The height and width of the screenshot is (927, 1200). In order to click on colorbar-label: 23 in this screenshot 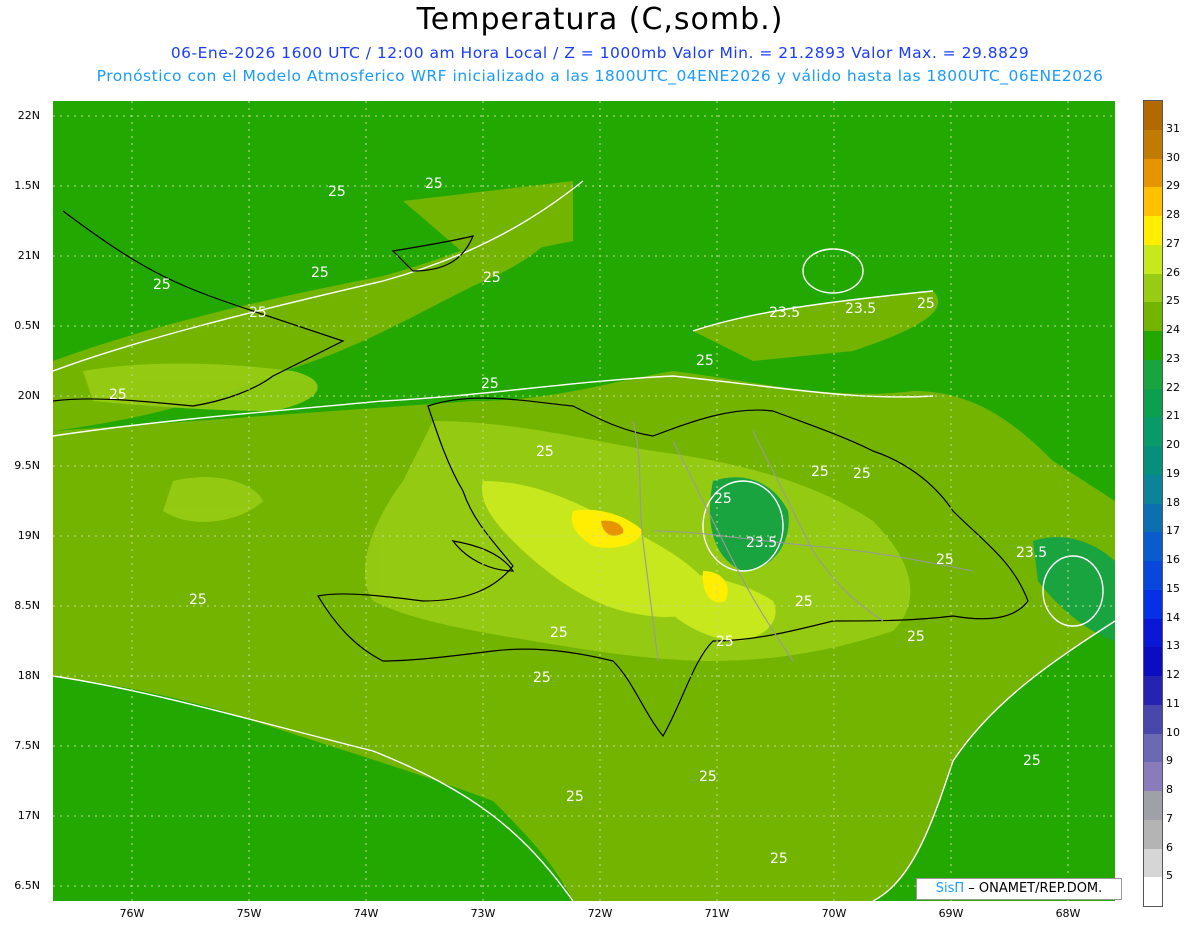, I will do `click(1173, 358)`.